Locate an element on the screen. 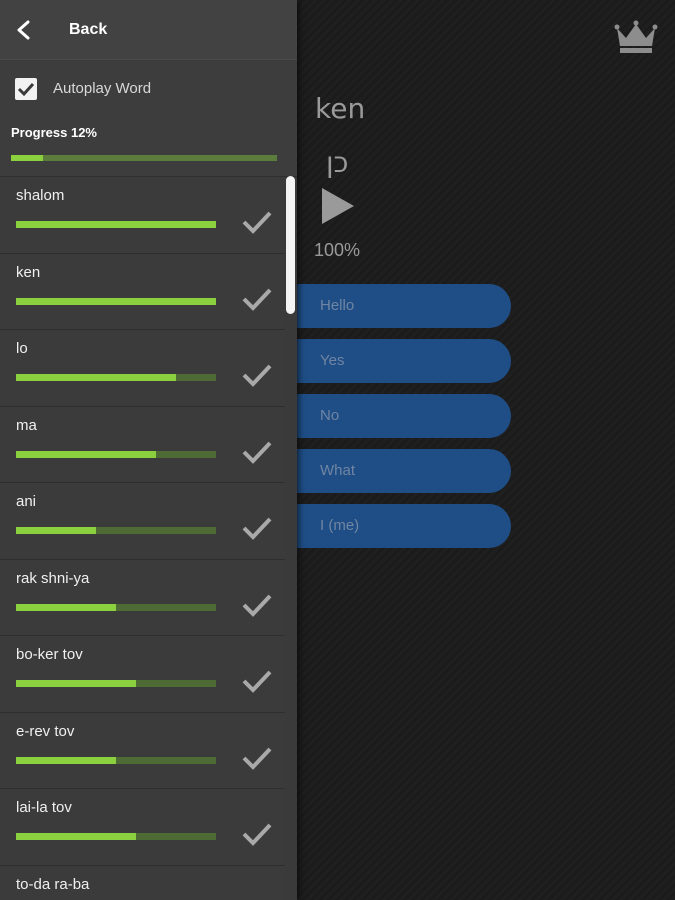 The height and width of the screenshot is (900, 675). list-item-label: bo-ker tov is located at coordinates (49, 654).